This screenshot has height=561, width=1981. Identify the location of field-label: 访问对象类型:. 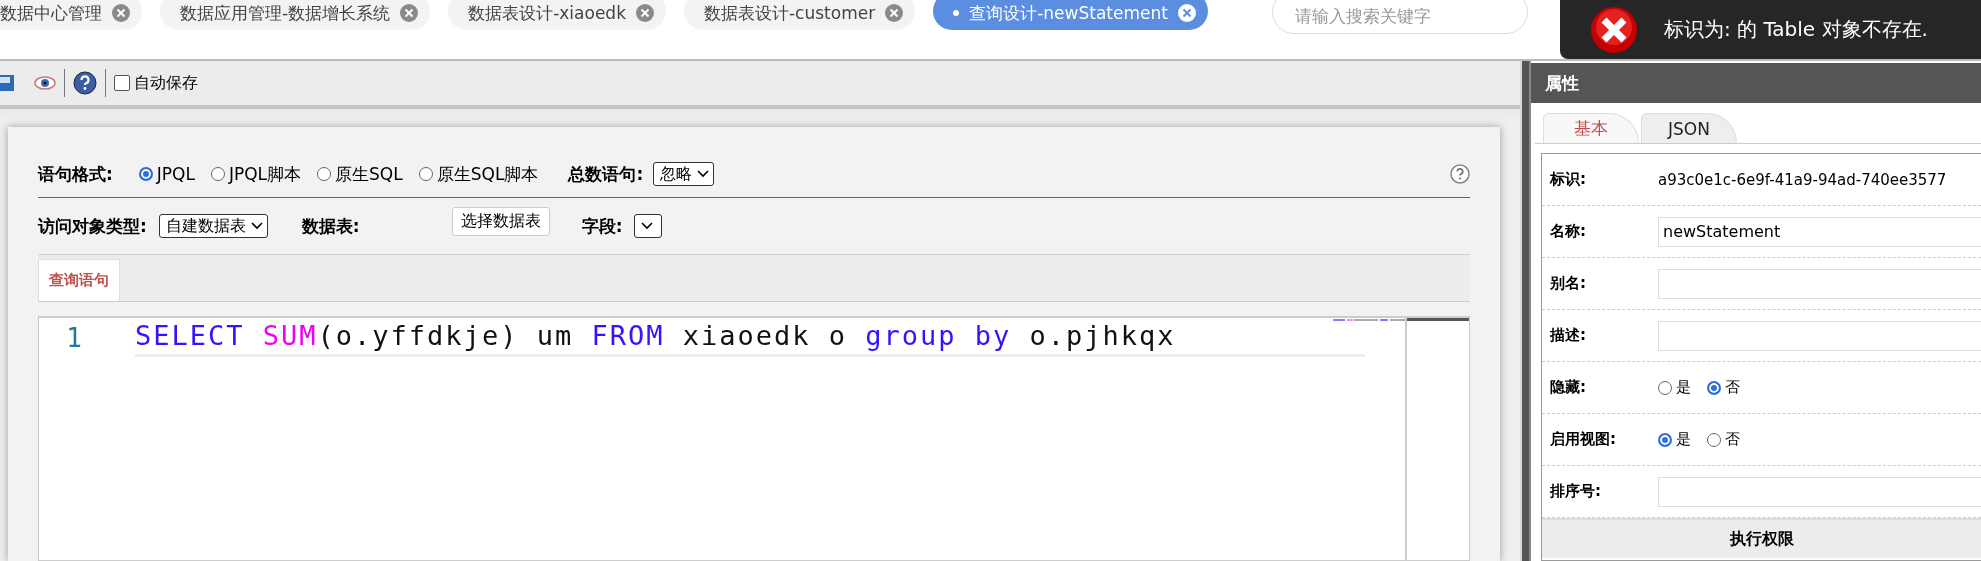
(92, 226).